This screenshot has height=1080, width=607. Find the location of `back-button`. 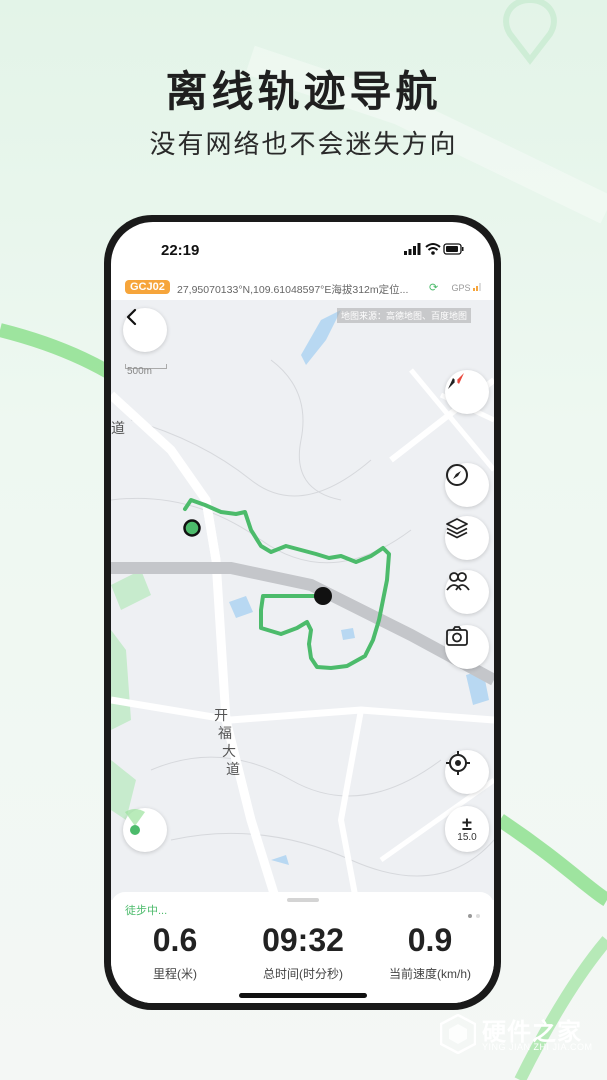

back-button is located at coordinates (145, 330).